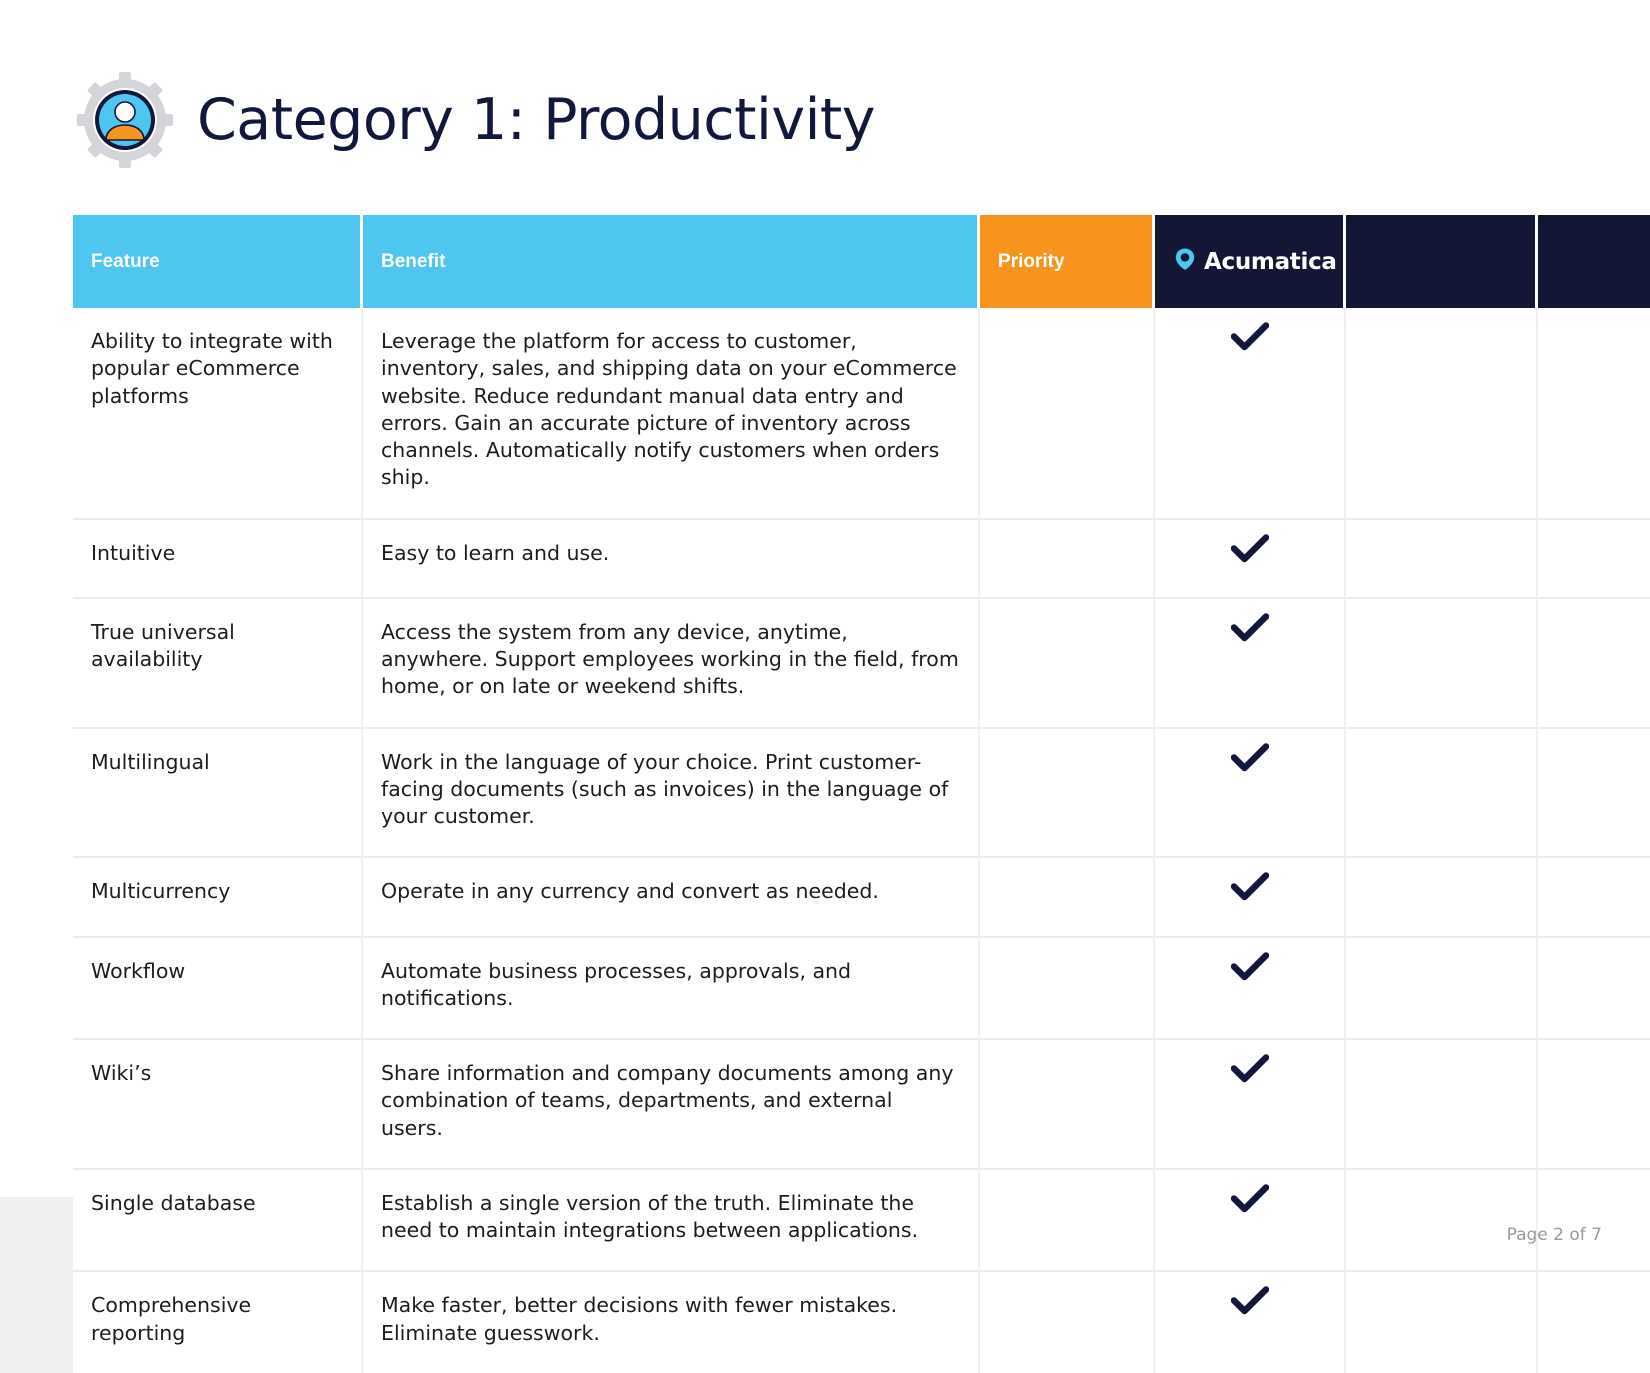 The image size is (1650, 1373). Describe the element at coordinates (218, 793) in the screenshot. I see `cell-feature: Multilingual` at that location.